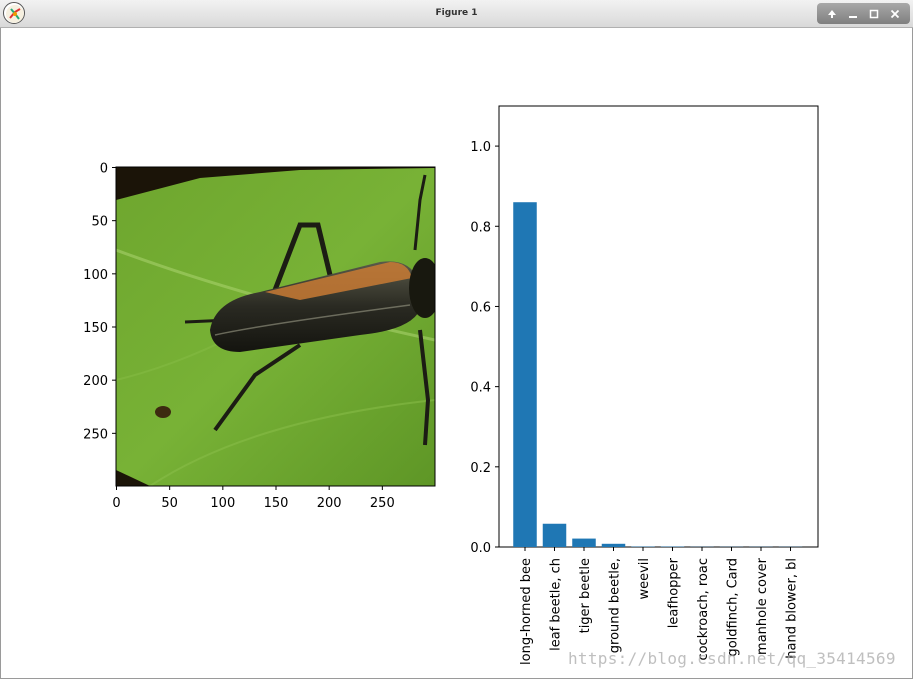 This screenshot has height=679, width=913. What do you see at coordinates (253, 498) in the screenshot?
I see `image-x-axis: 0 50 100 150 200 250` at bounding box center [253, 498].